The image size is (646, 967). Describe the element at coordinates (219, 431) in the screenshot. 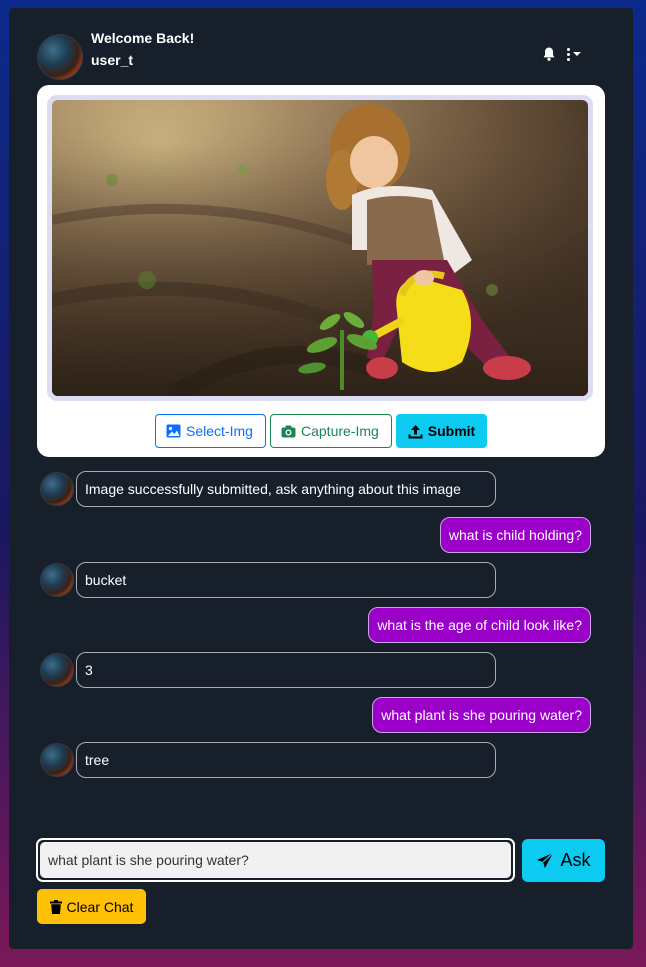

I see `select-image-label: Select-Img` at that location.